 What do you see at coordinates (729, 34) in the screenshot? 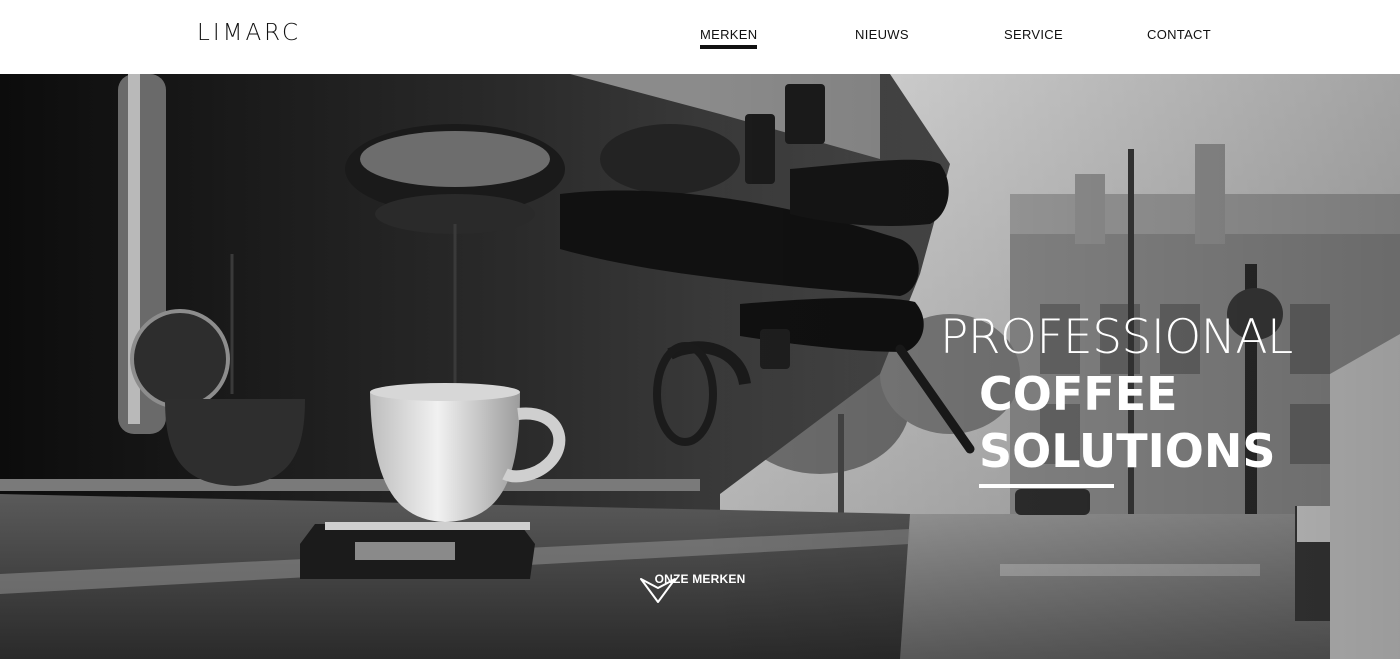
I see `nav-item-label: MERKEN` at bounding box center [729, 34].